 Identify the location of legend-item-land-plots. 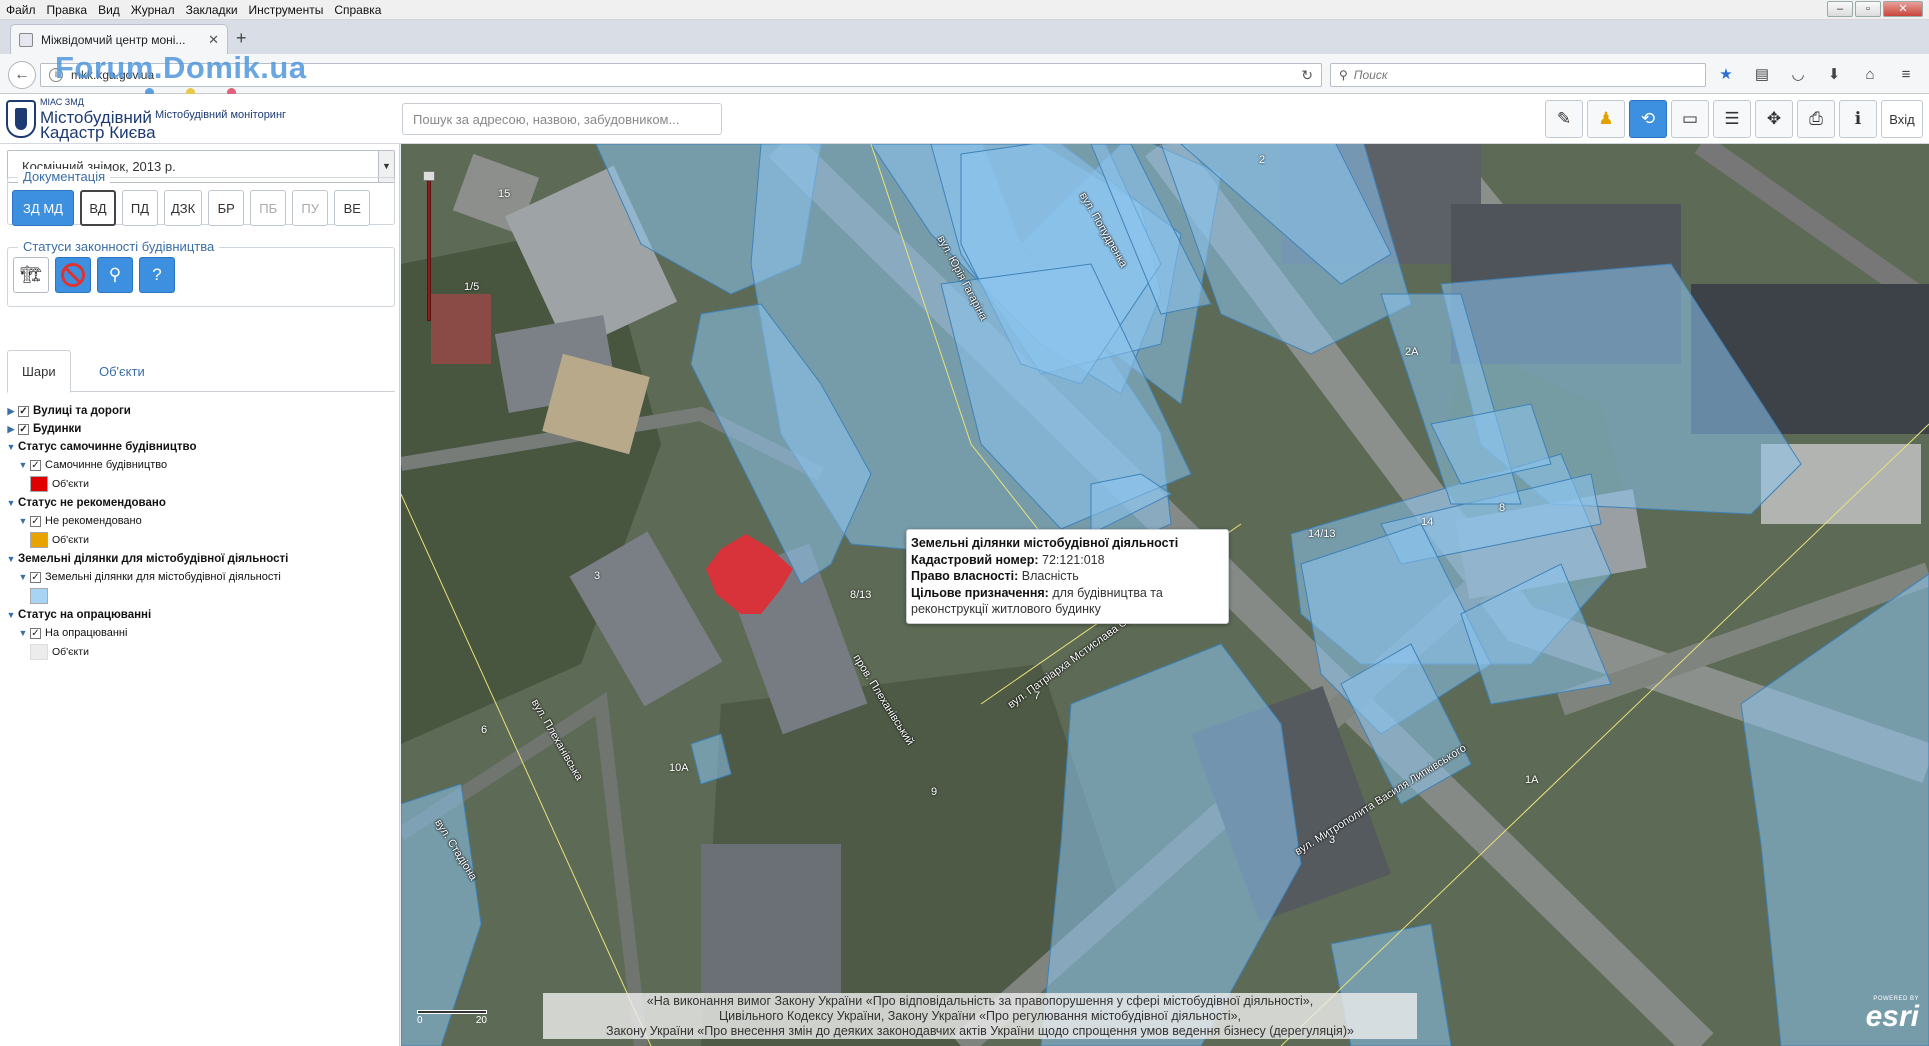
(201, 596).